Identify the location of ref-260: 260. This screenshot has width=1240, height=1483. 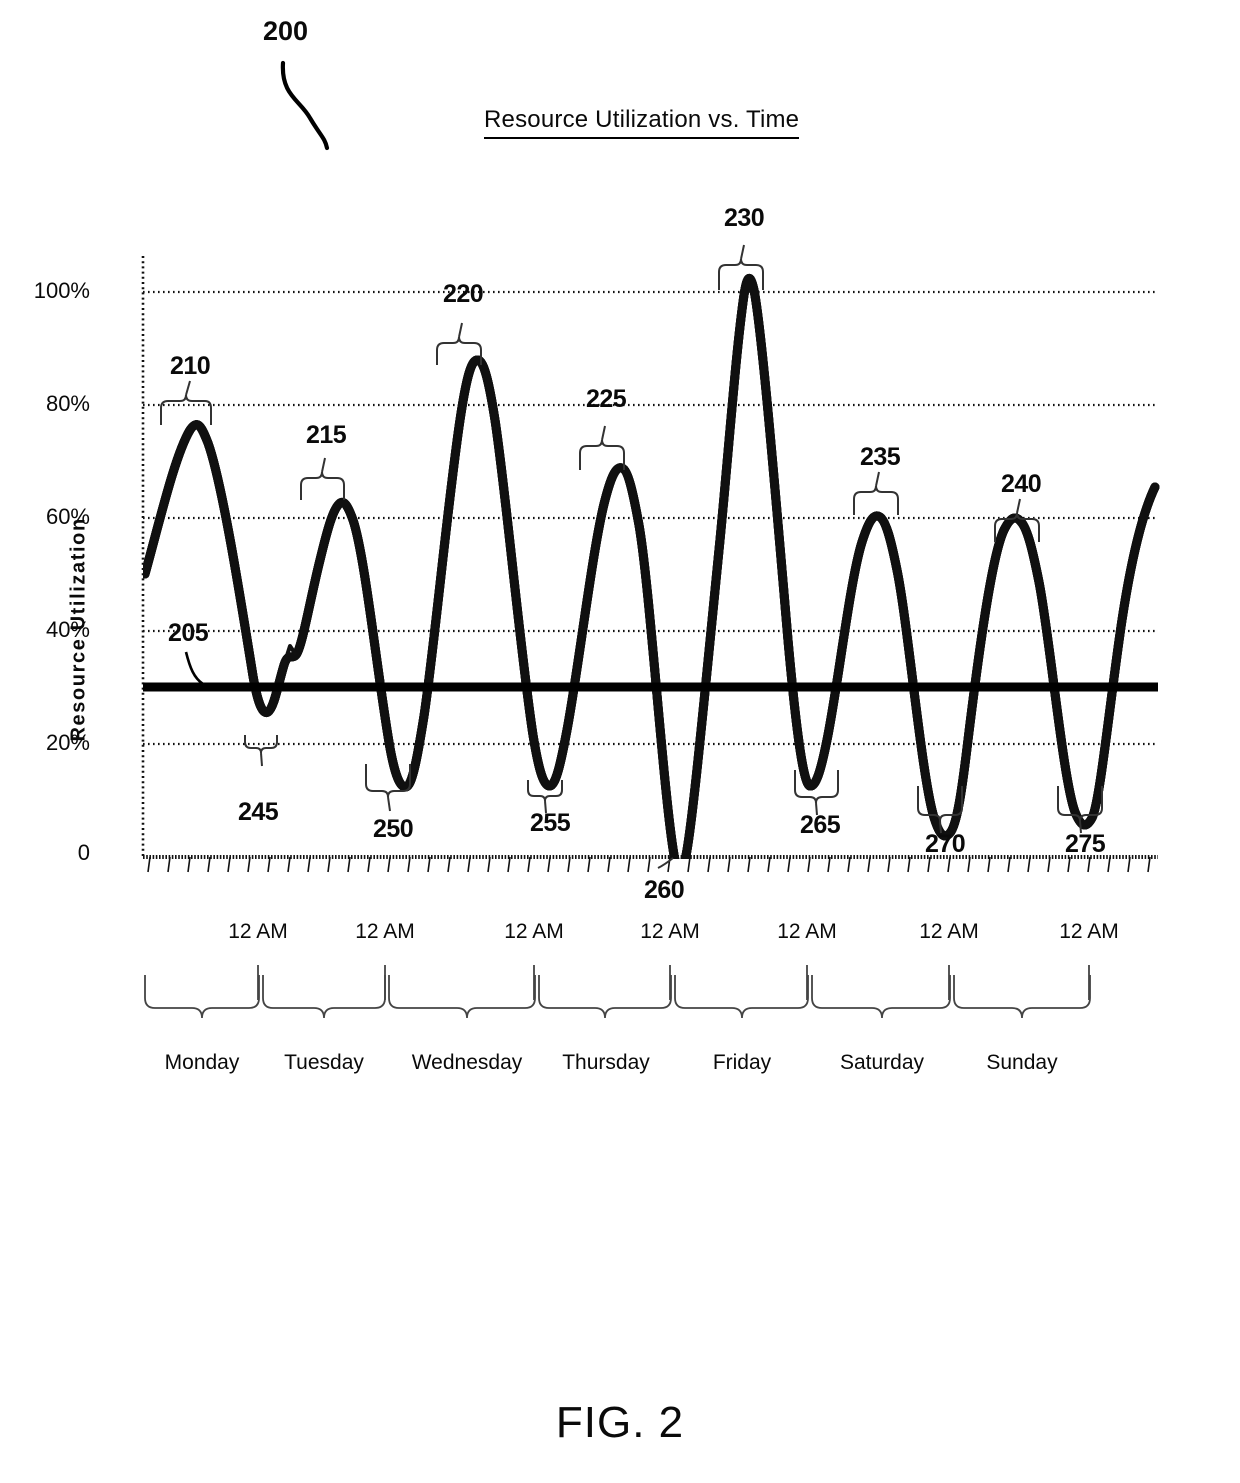
(664, 890).